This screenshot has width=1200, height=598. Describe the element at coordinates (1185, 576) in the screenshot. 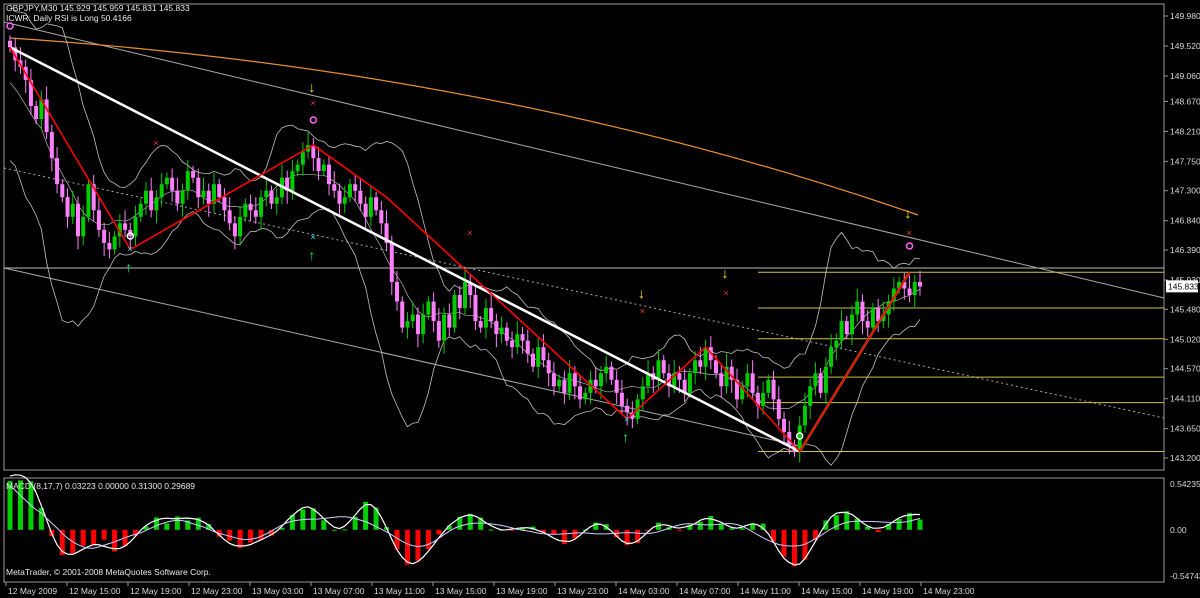

I see `macd-y-tick-label: -0.54743` at that location.